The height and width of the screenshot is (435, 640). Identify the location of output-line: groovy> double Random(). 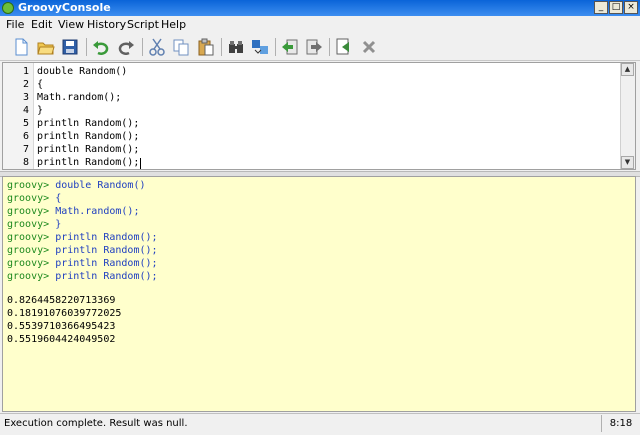
(76, 185).